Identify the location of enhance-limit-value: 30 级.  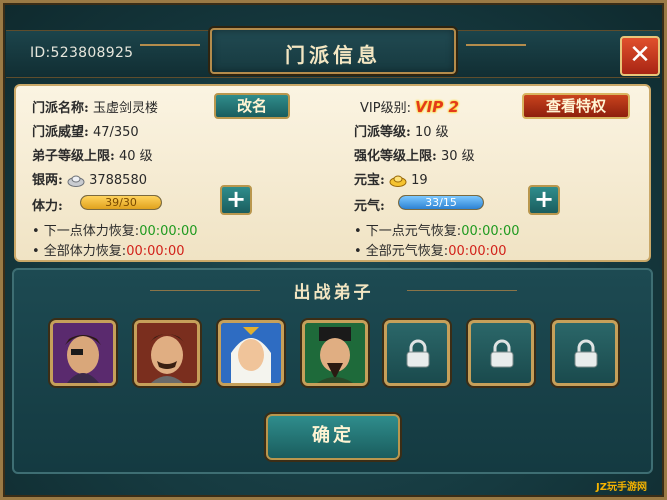
(457, 156).